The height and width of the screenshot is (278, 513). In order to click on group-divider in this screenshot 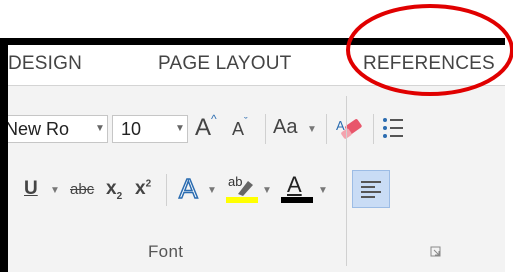, I will do `click(346, 181)`.